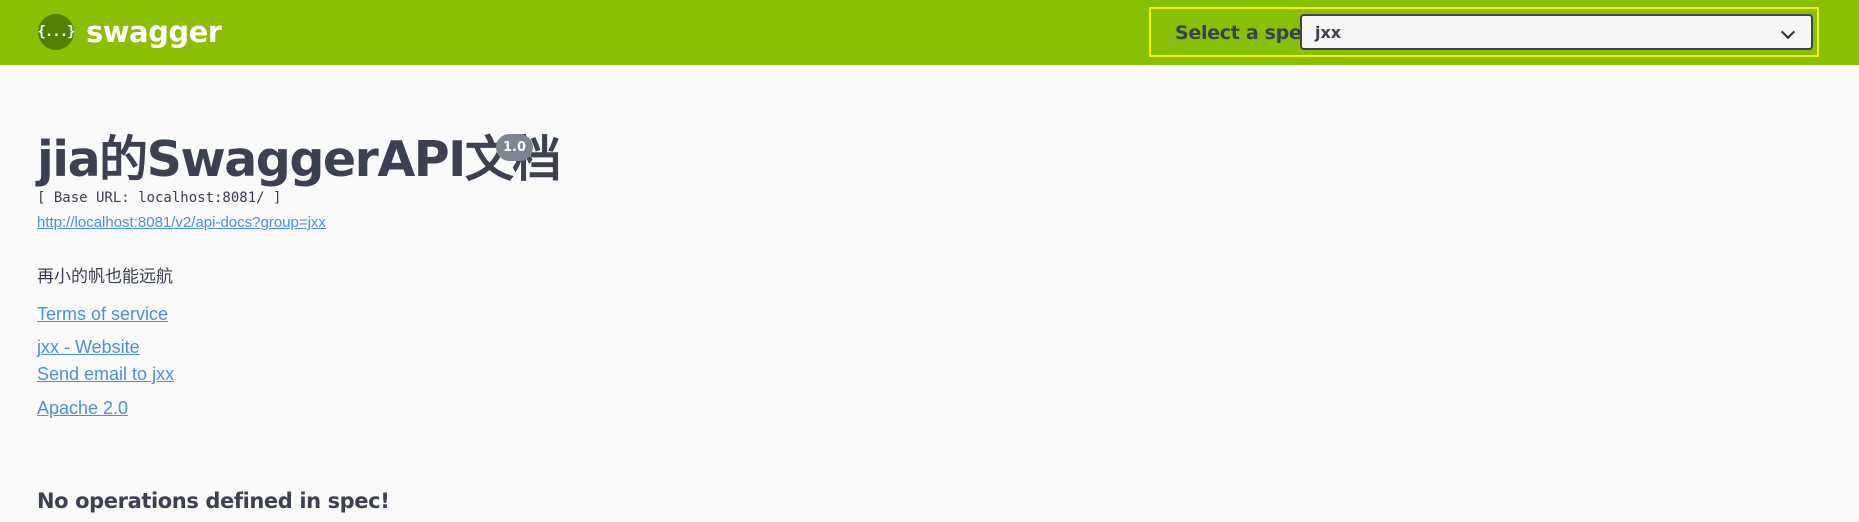 The width and height of the screenshot is (1859, 522). Describe the element at coordinates (1788, 32) in the screenshot. I see `chevron-down-icon` at that location.